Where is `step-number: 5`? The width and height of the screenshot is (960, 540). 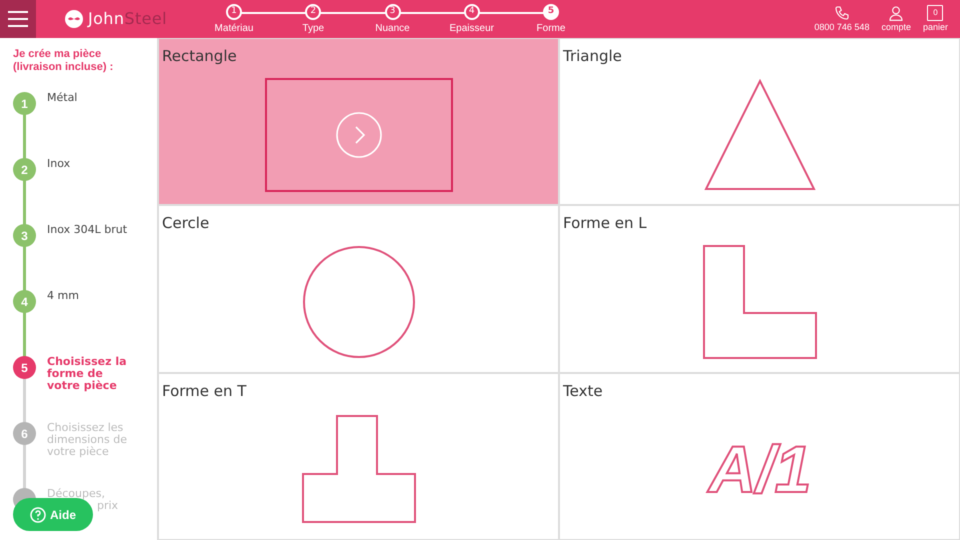 step-number: 5 is located at coordinates (24, 367).